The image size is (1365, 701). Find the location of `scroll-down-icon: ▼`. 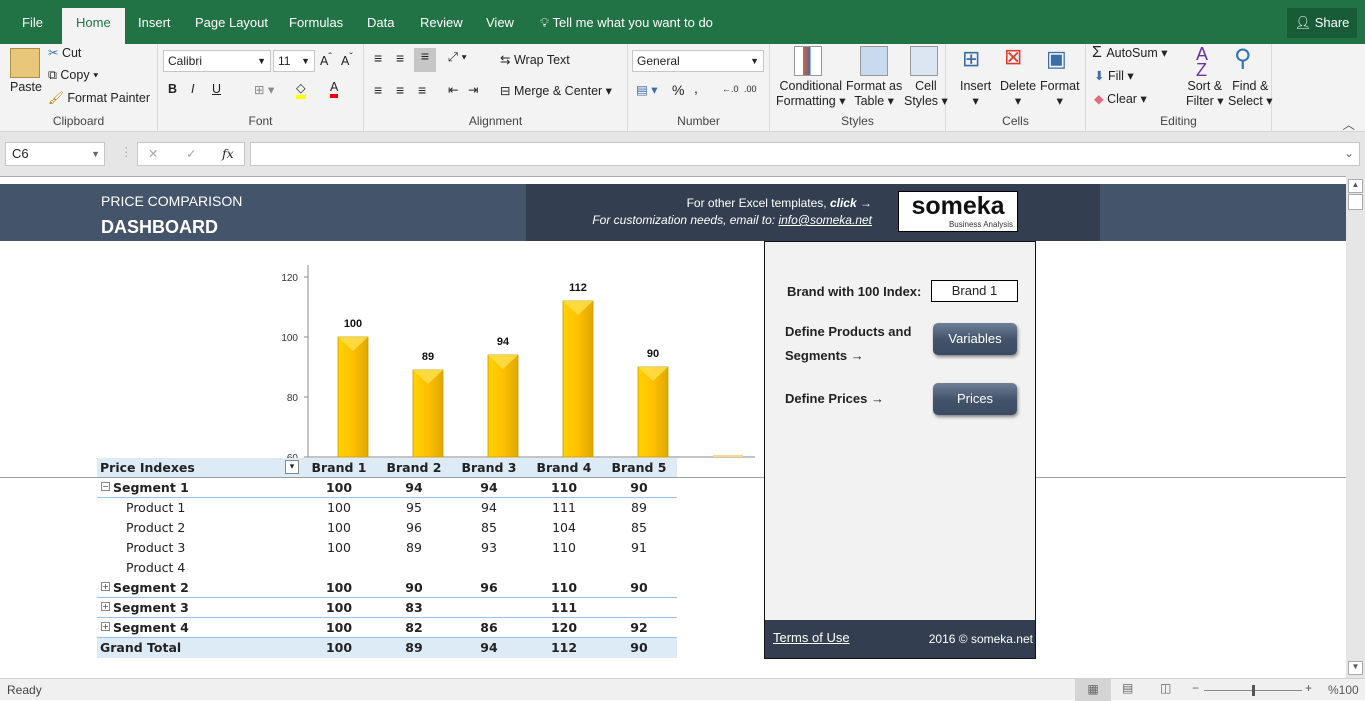

scroll-down-icon: ▼ is located at coordinates (1355, 668).